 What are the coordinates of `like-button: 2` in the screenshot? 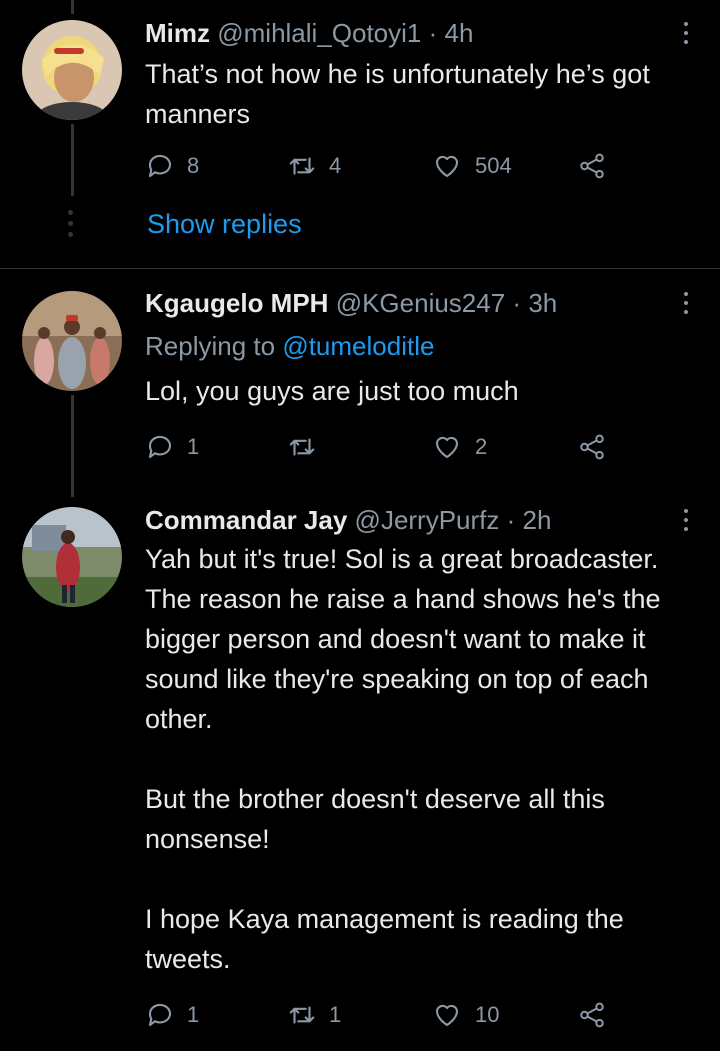 It's located at (459, 447).